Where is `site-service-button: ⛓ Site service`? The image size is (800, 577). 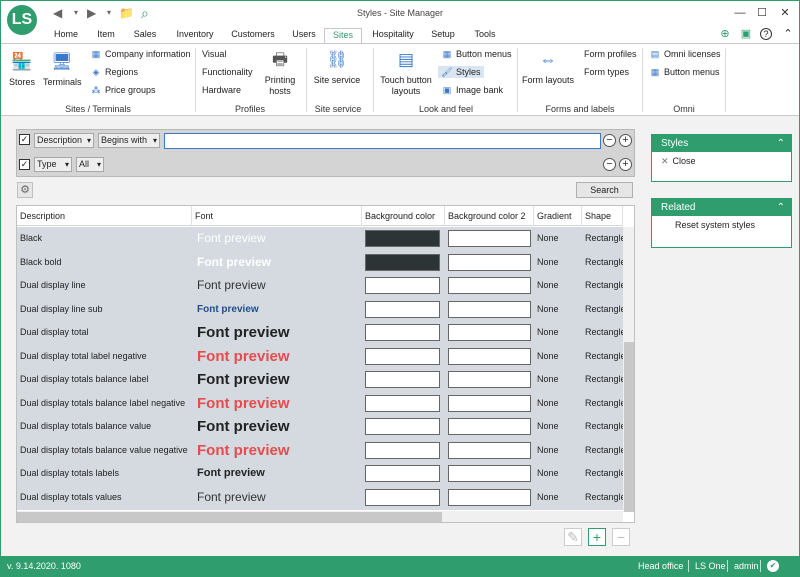 site-service-button: ⛓ Site service is located at coordinates (337, 67).